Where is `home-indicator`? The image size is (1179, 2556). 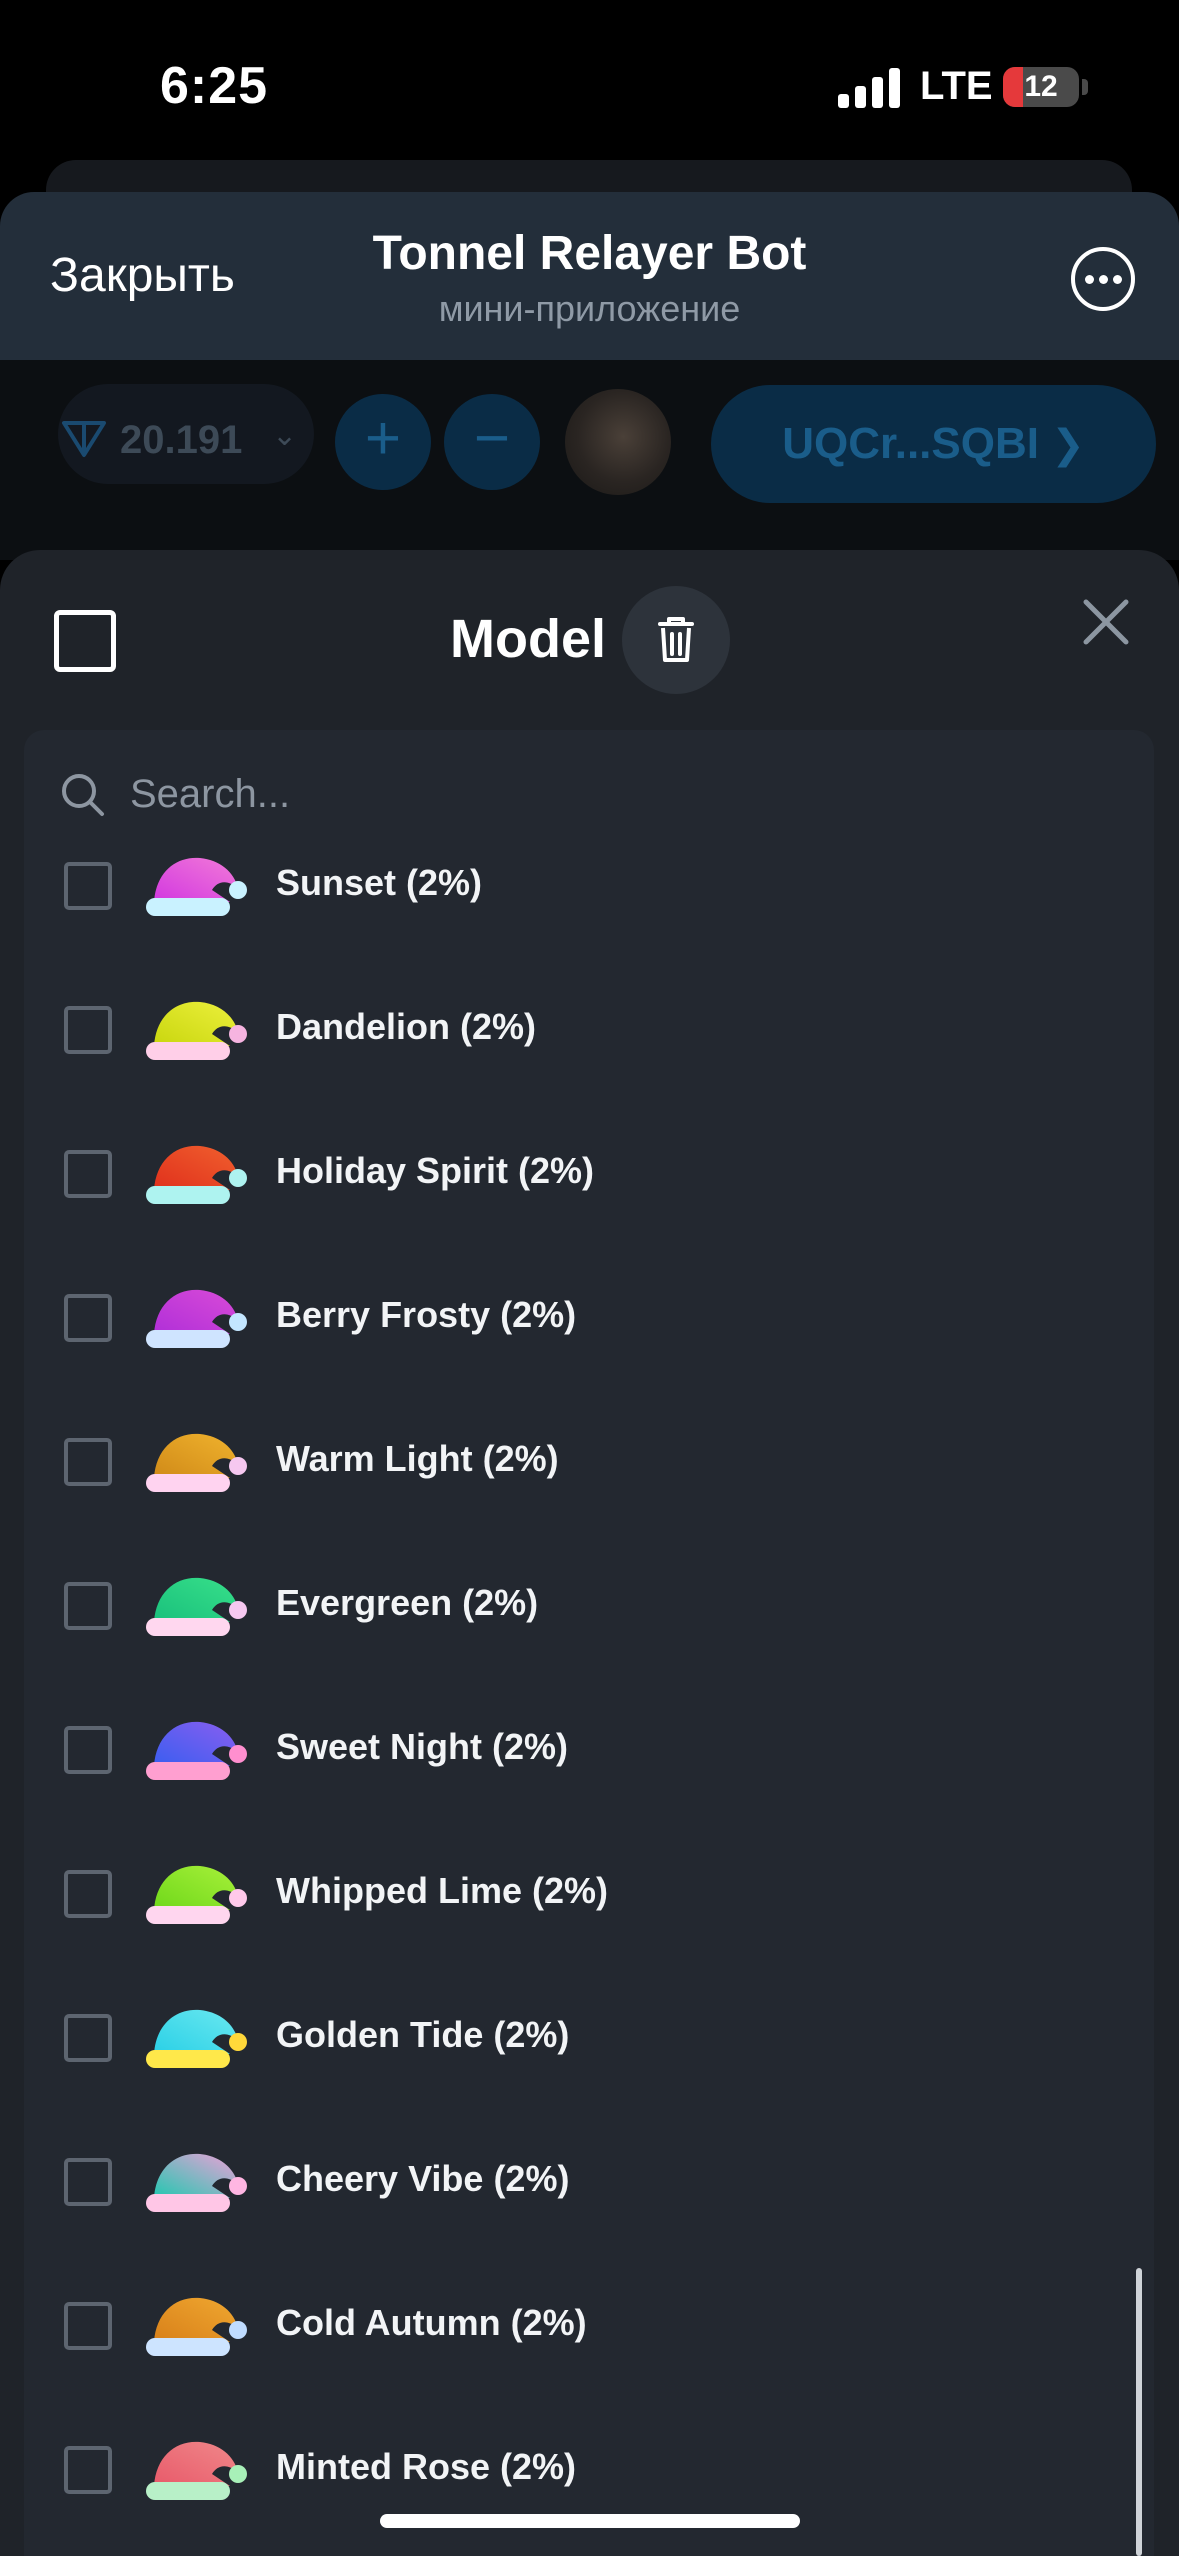 home-indicator is located at coordinates (590, 2521).